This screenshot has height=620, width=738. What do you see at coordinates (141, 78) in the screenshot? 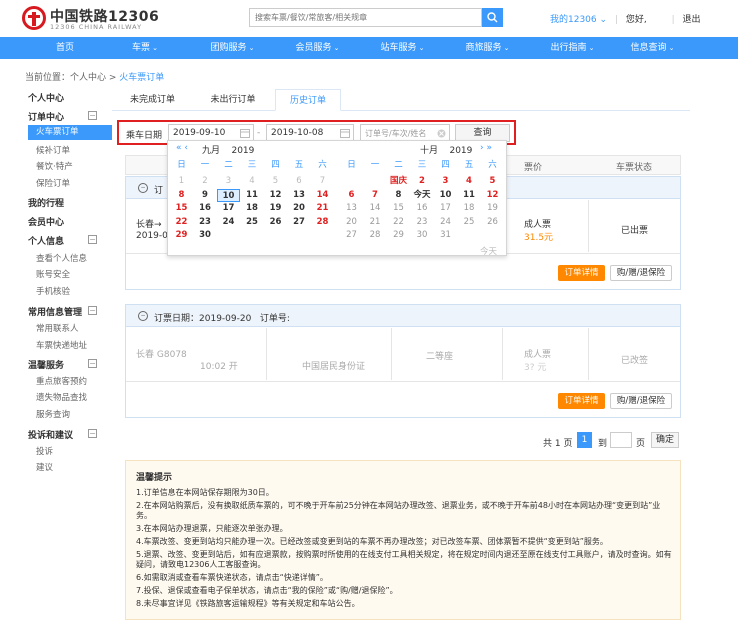
I see `breadcrumb-current: 火车票订单` at bounding box center [141, 78].